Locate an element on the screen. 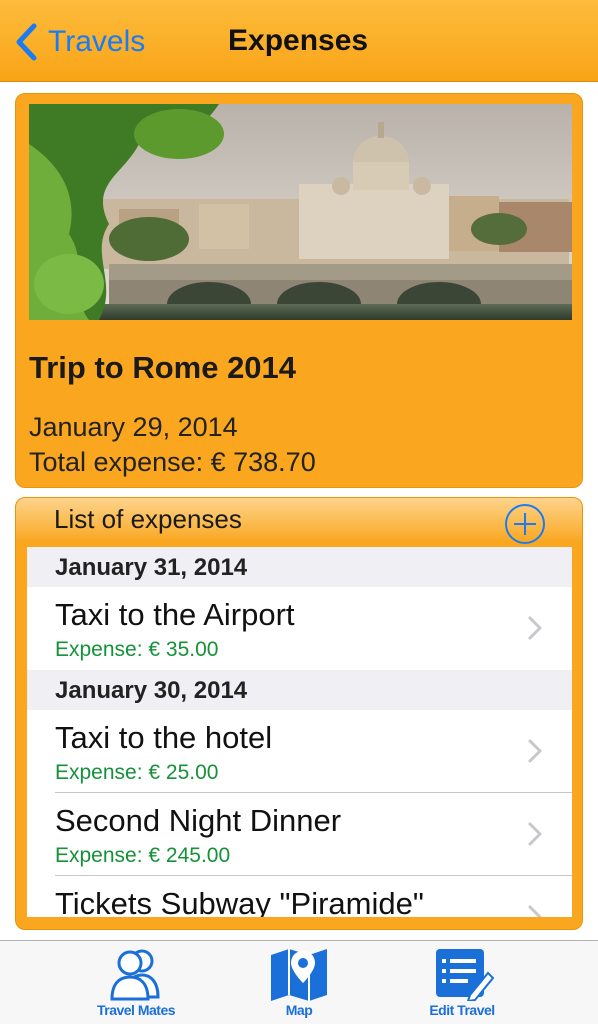 The width and height of the screenshot is (598, 1024). chevron-left-icon is located at coordinates (26, 42).